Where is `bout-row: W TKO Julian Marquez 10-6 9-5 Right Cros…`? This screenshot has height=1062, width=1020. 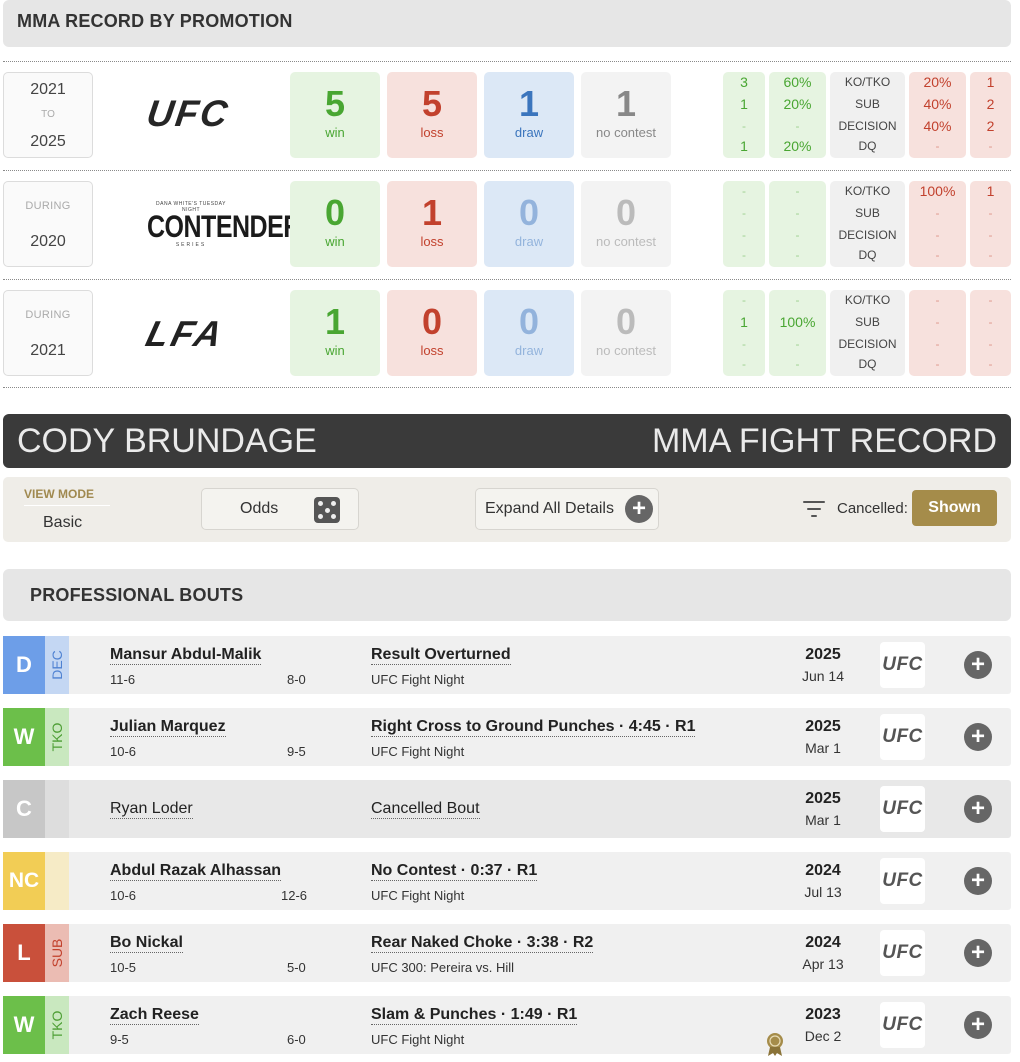
bout-row: W TKO Julian Marquez 10-6 9-5 Right Cros… is located at coordinates (507, 737).